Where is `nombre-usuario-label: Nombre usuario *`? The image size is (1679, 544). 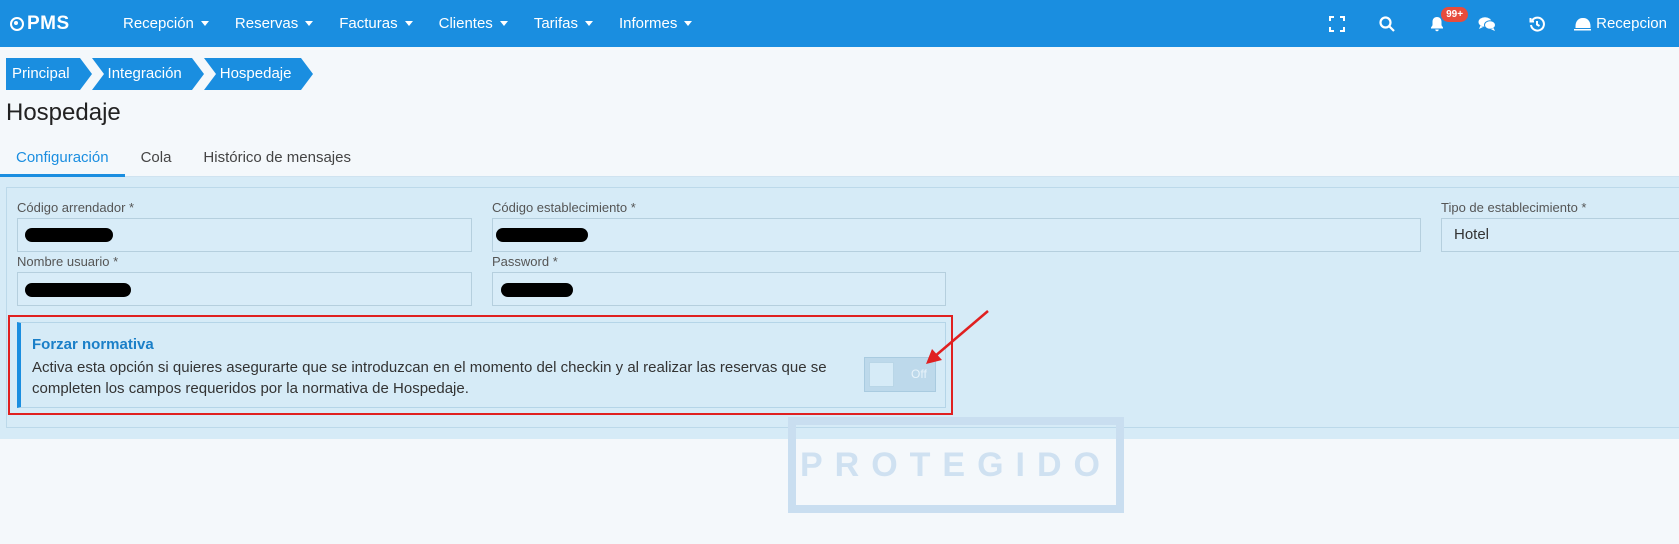 nombre-usuario-label: Nombre usuario * is located at coordinates (68, 261).